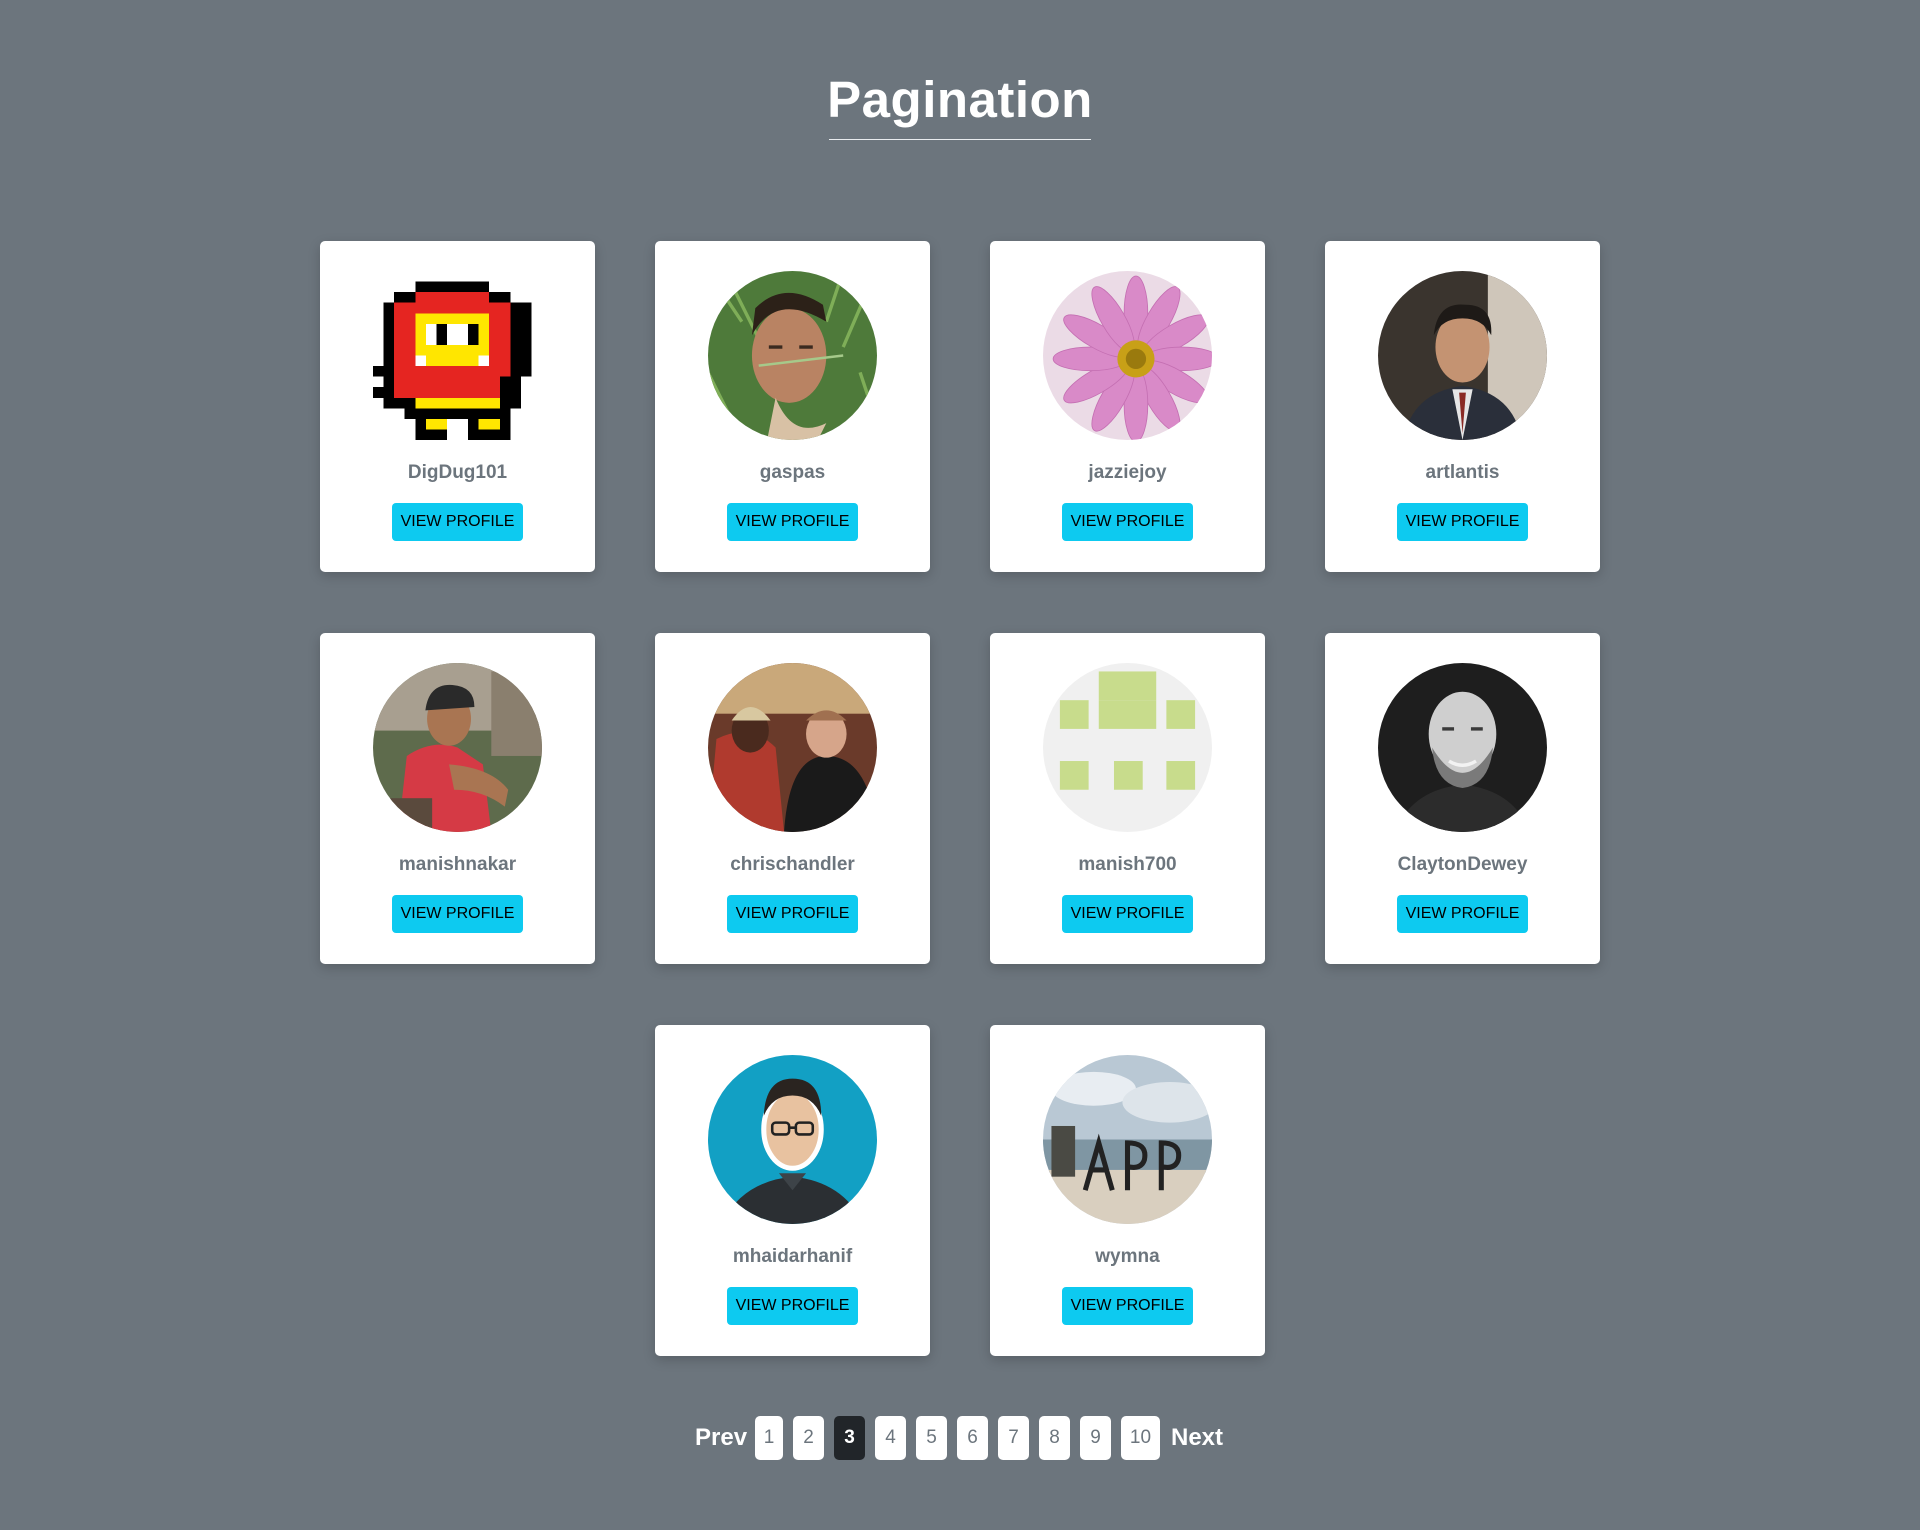 This screenshot has width=1920, height=1530. I want to click on man-in-grass-photo-icon, so click(792, 355).